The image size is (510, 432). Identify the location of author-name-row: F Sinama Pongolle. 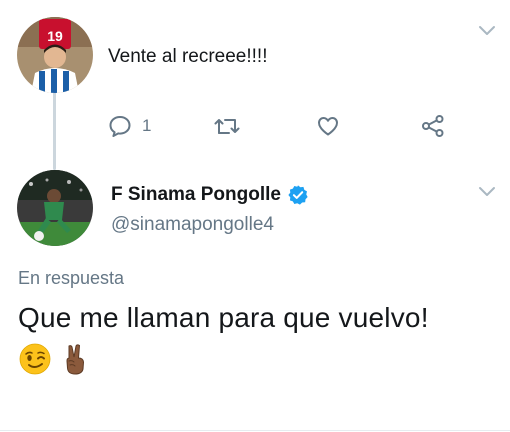
(210, 195).